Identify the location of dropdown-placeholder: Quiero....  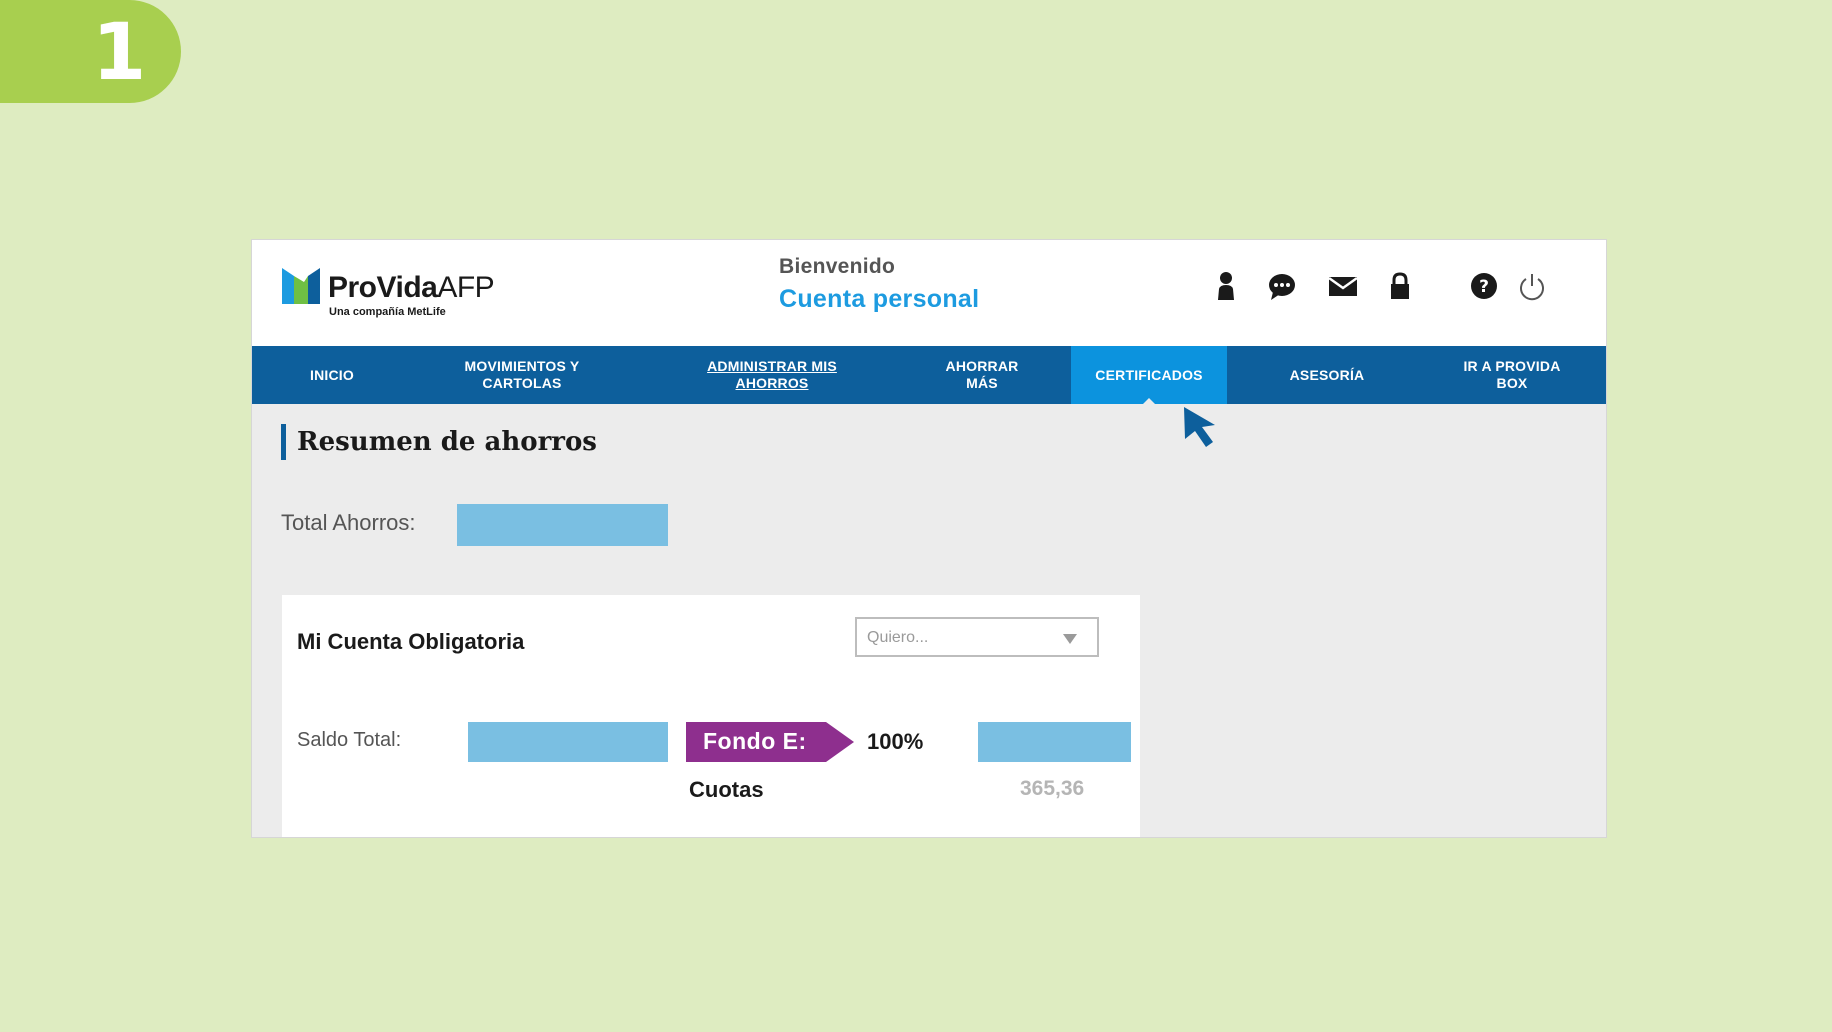
(898, 637).